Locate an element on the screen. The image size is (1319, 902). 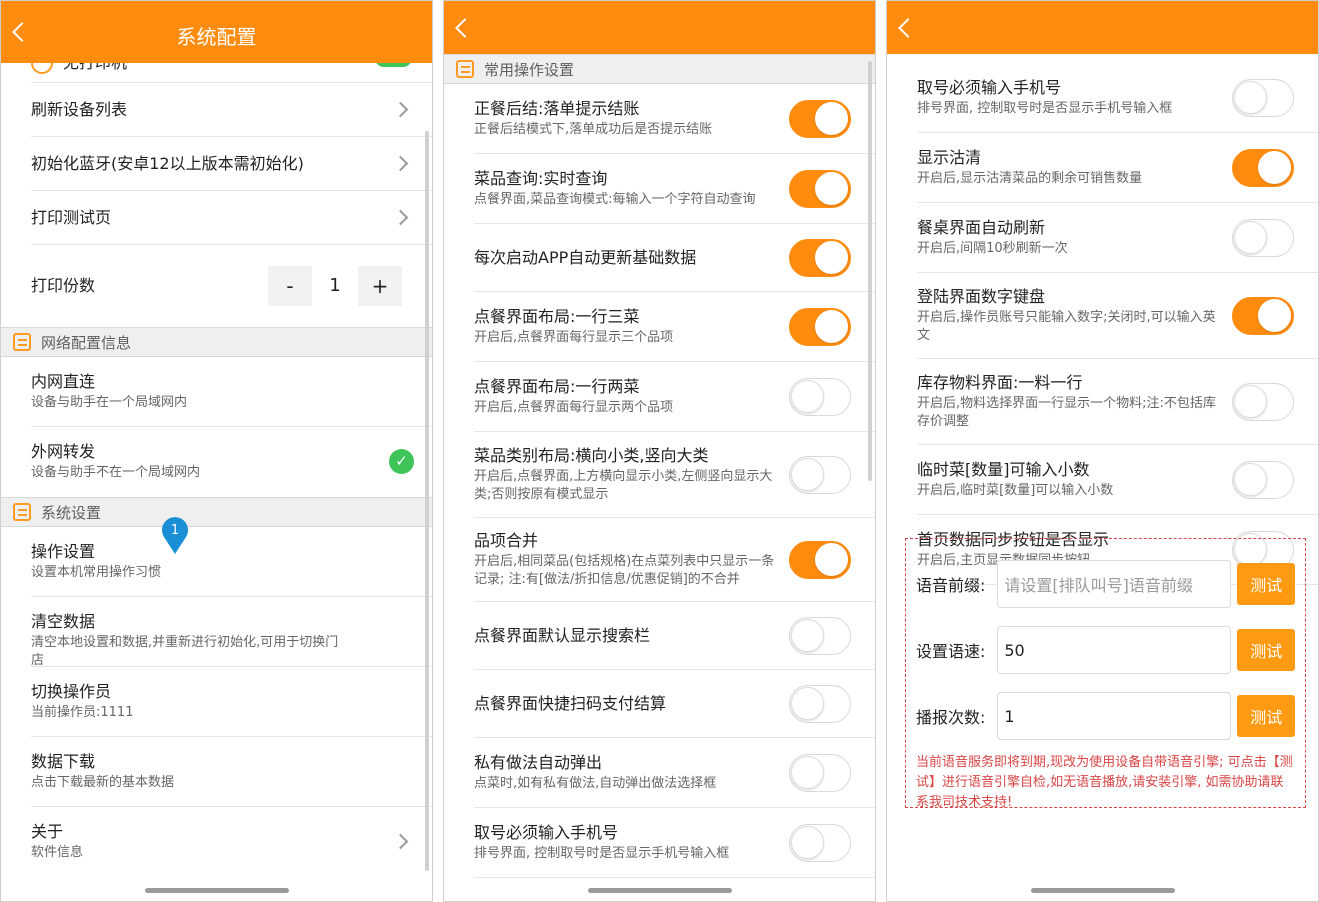
about-subtitle: 软件信息 is located at coordinates (57, 852).